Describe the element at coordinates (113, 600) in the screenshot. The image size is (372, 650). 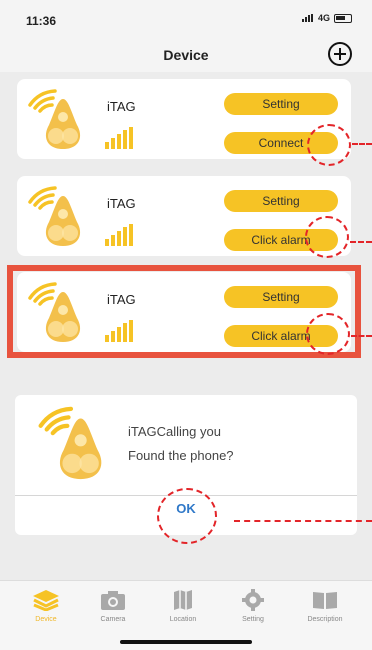
I see `camera-icon` at that location.